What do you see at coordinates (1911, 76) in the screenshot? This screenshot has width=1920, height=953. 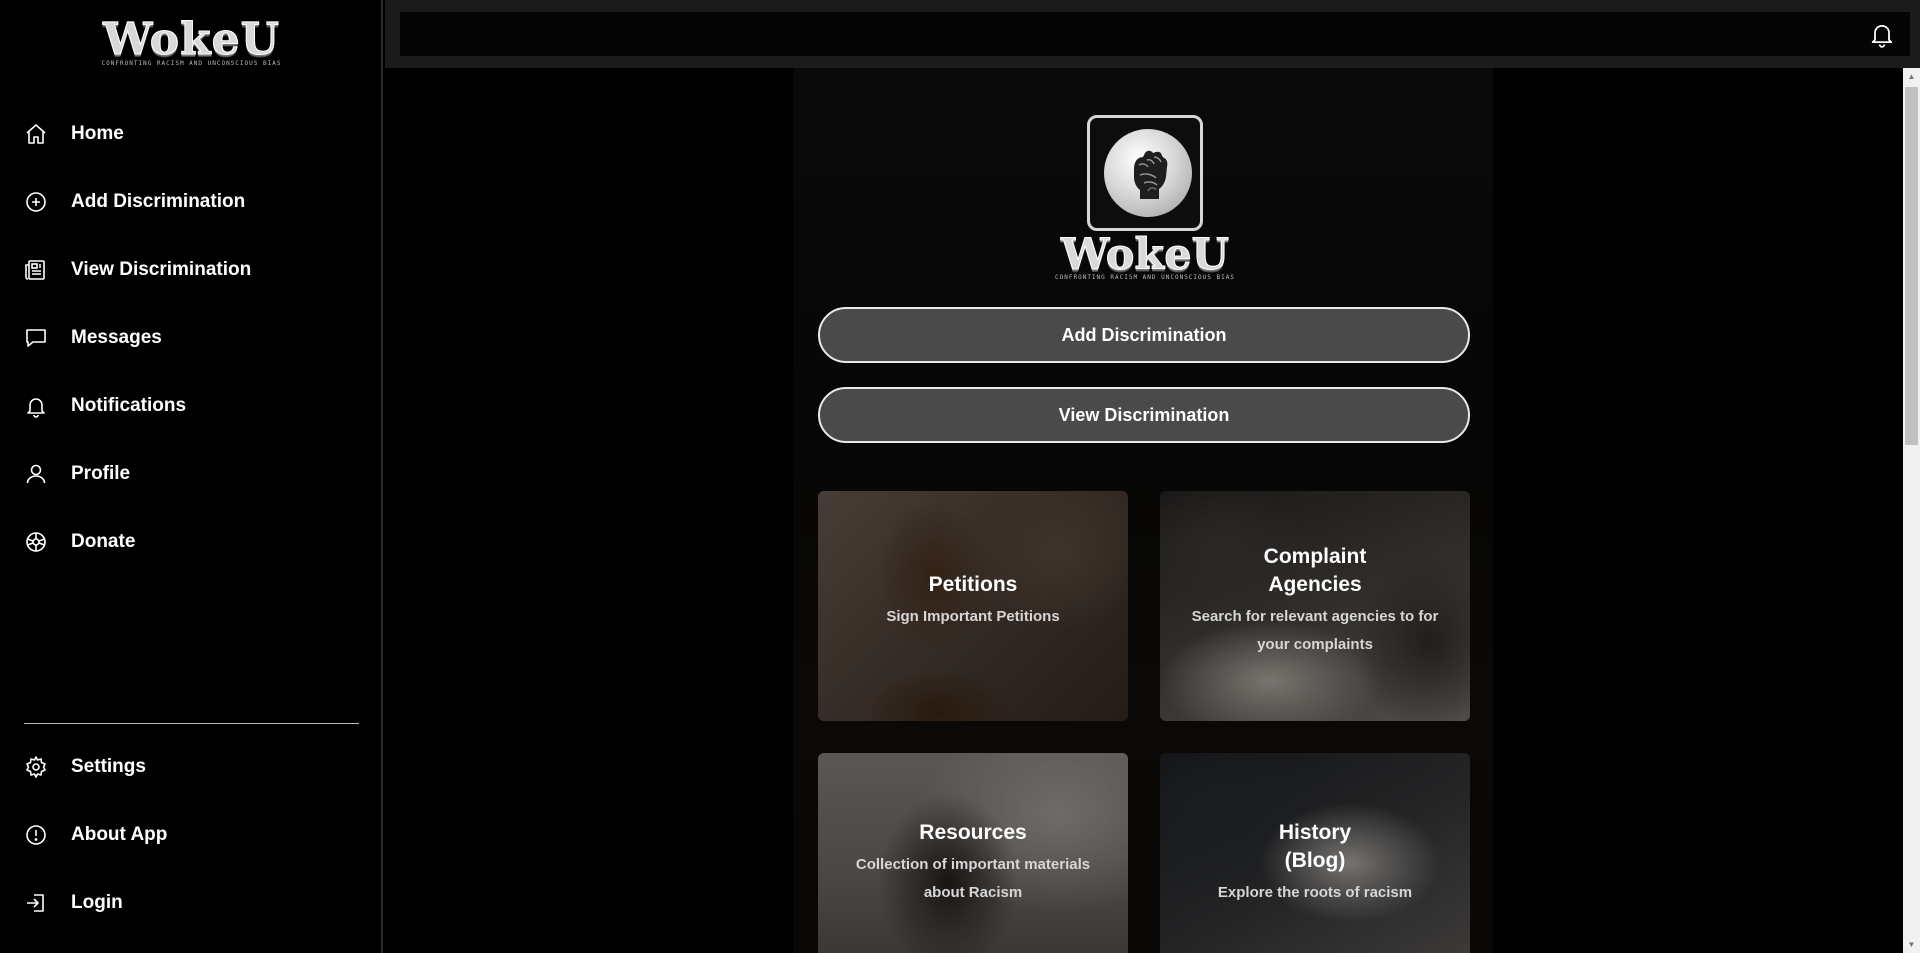 I see `scroll-up-arrow-icon: ▲` at bounding box center [1911, 76].